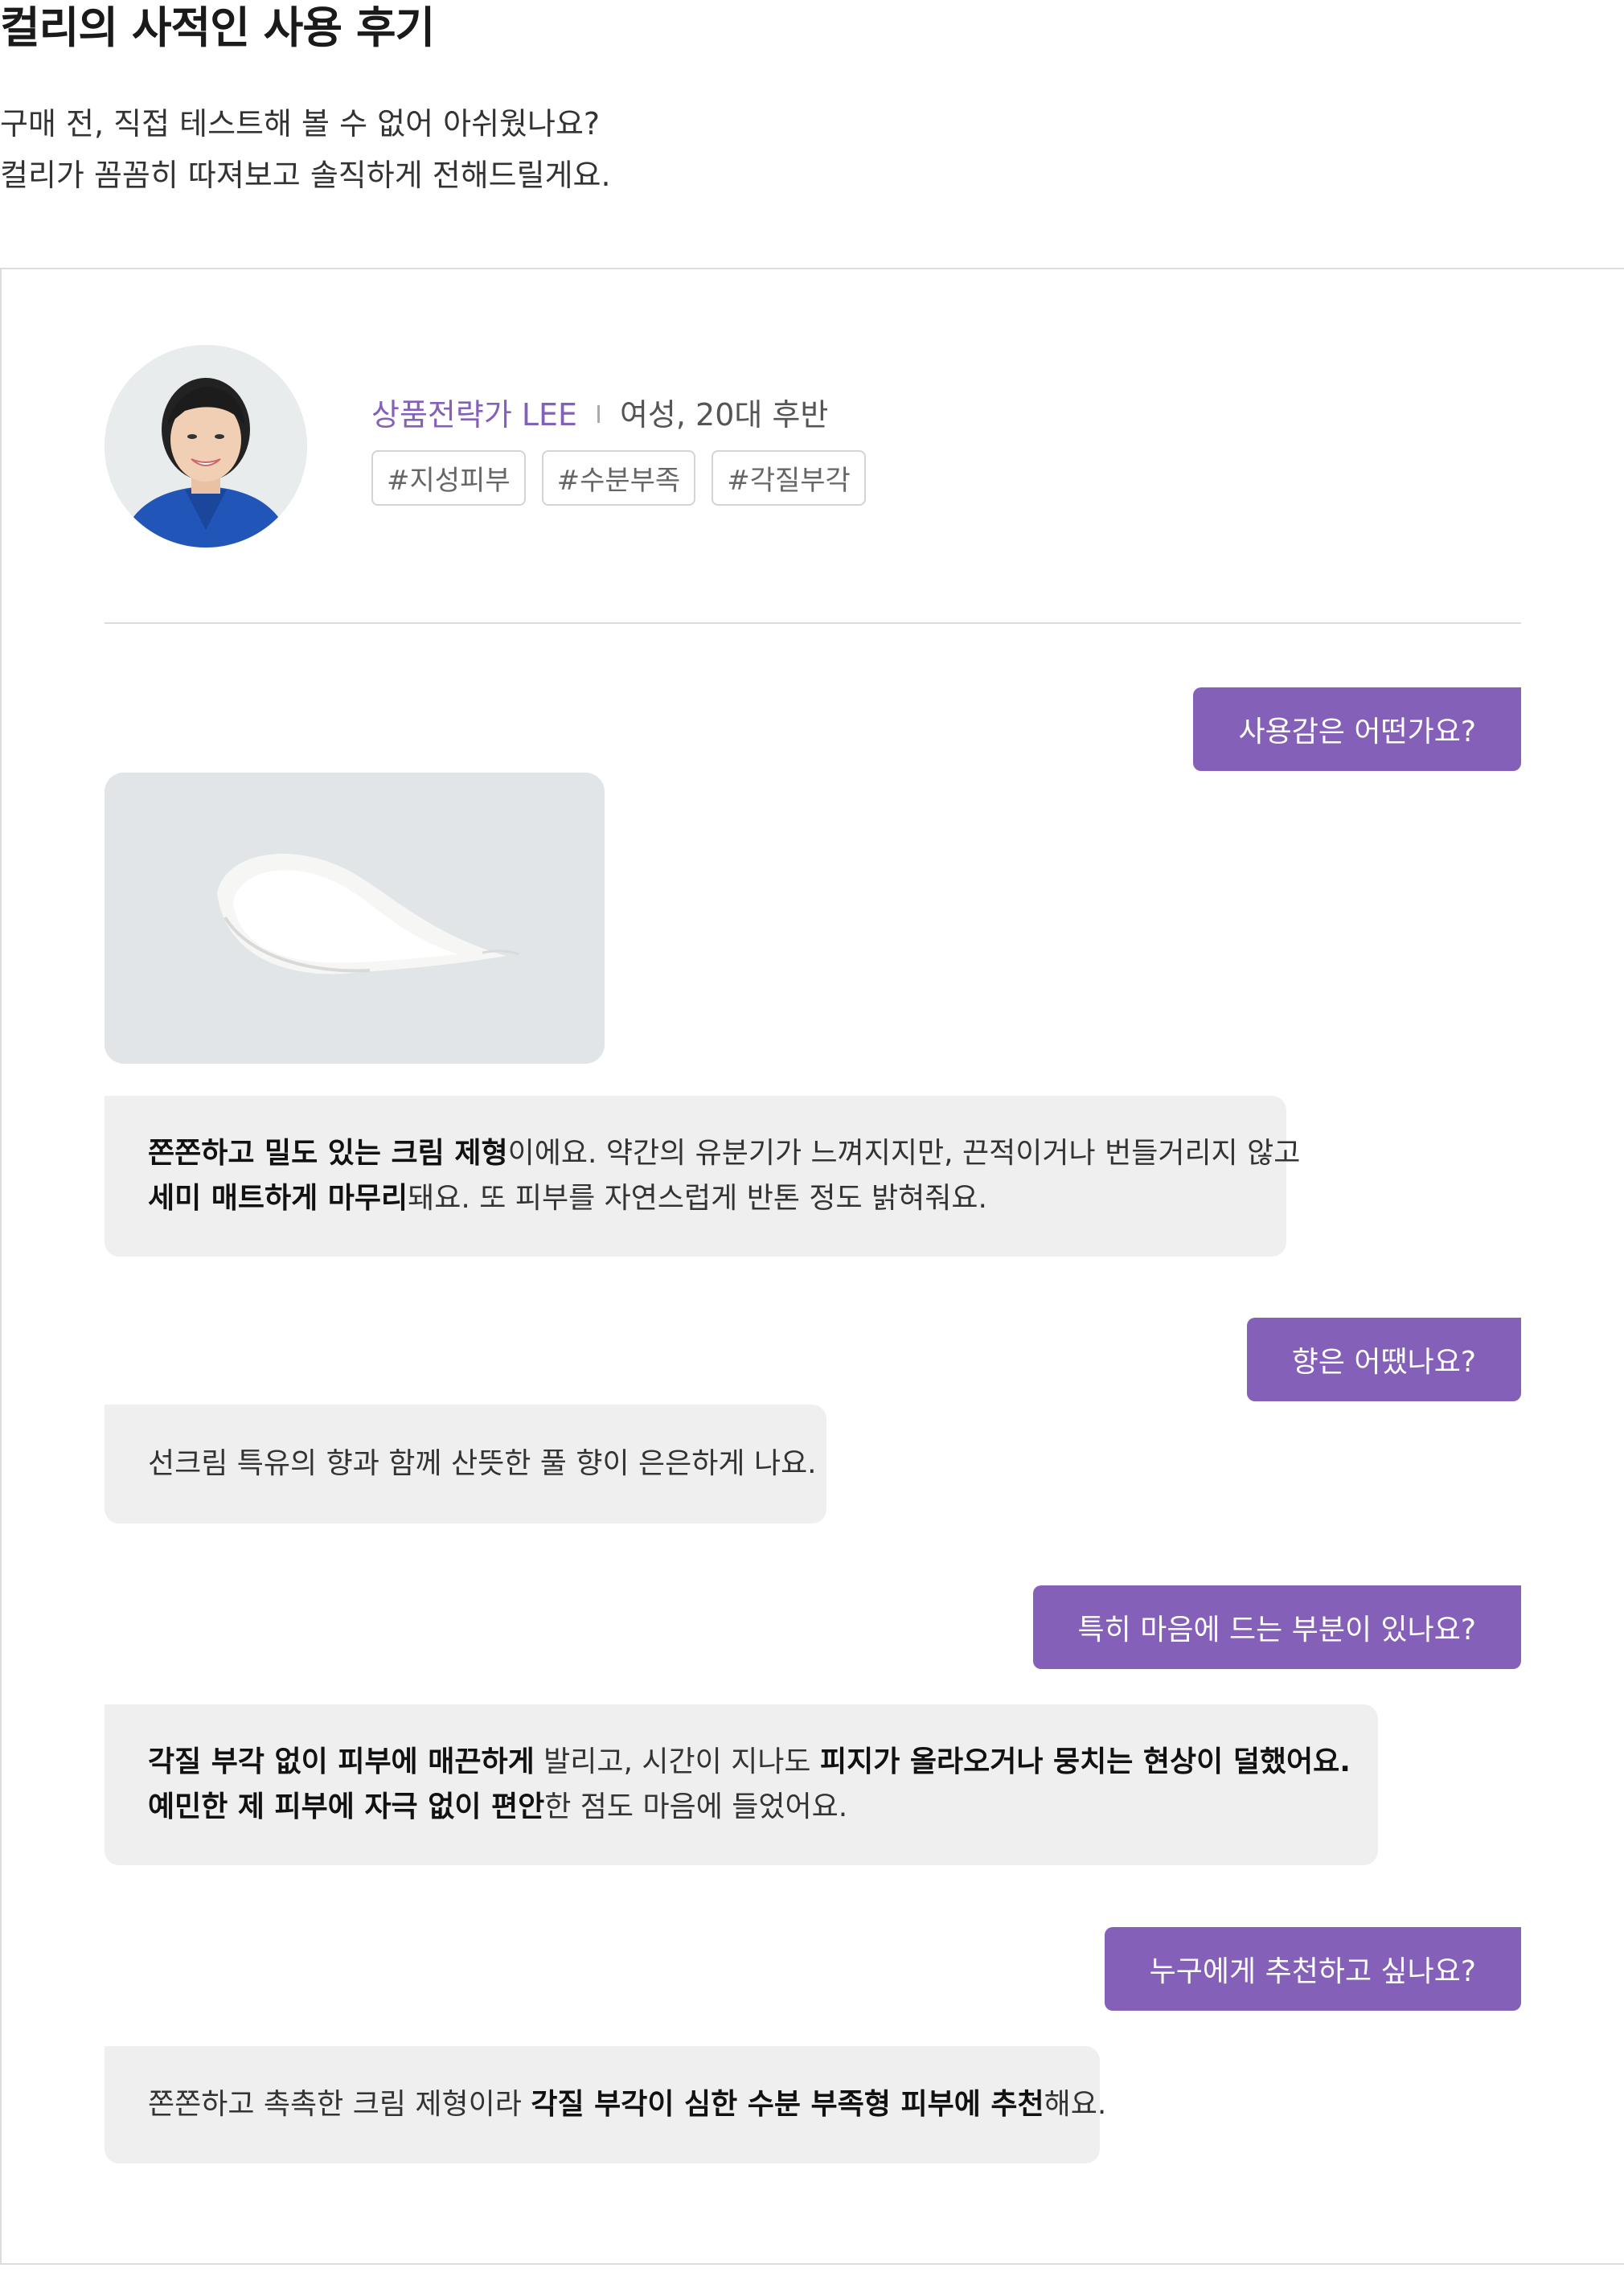 The width and height of the screenshot is (1624, 2272). I want to click on cream-swatch-icon, so click(355, 918).